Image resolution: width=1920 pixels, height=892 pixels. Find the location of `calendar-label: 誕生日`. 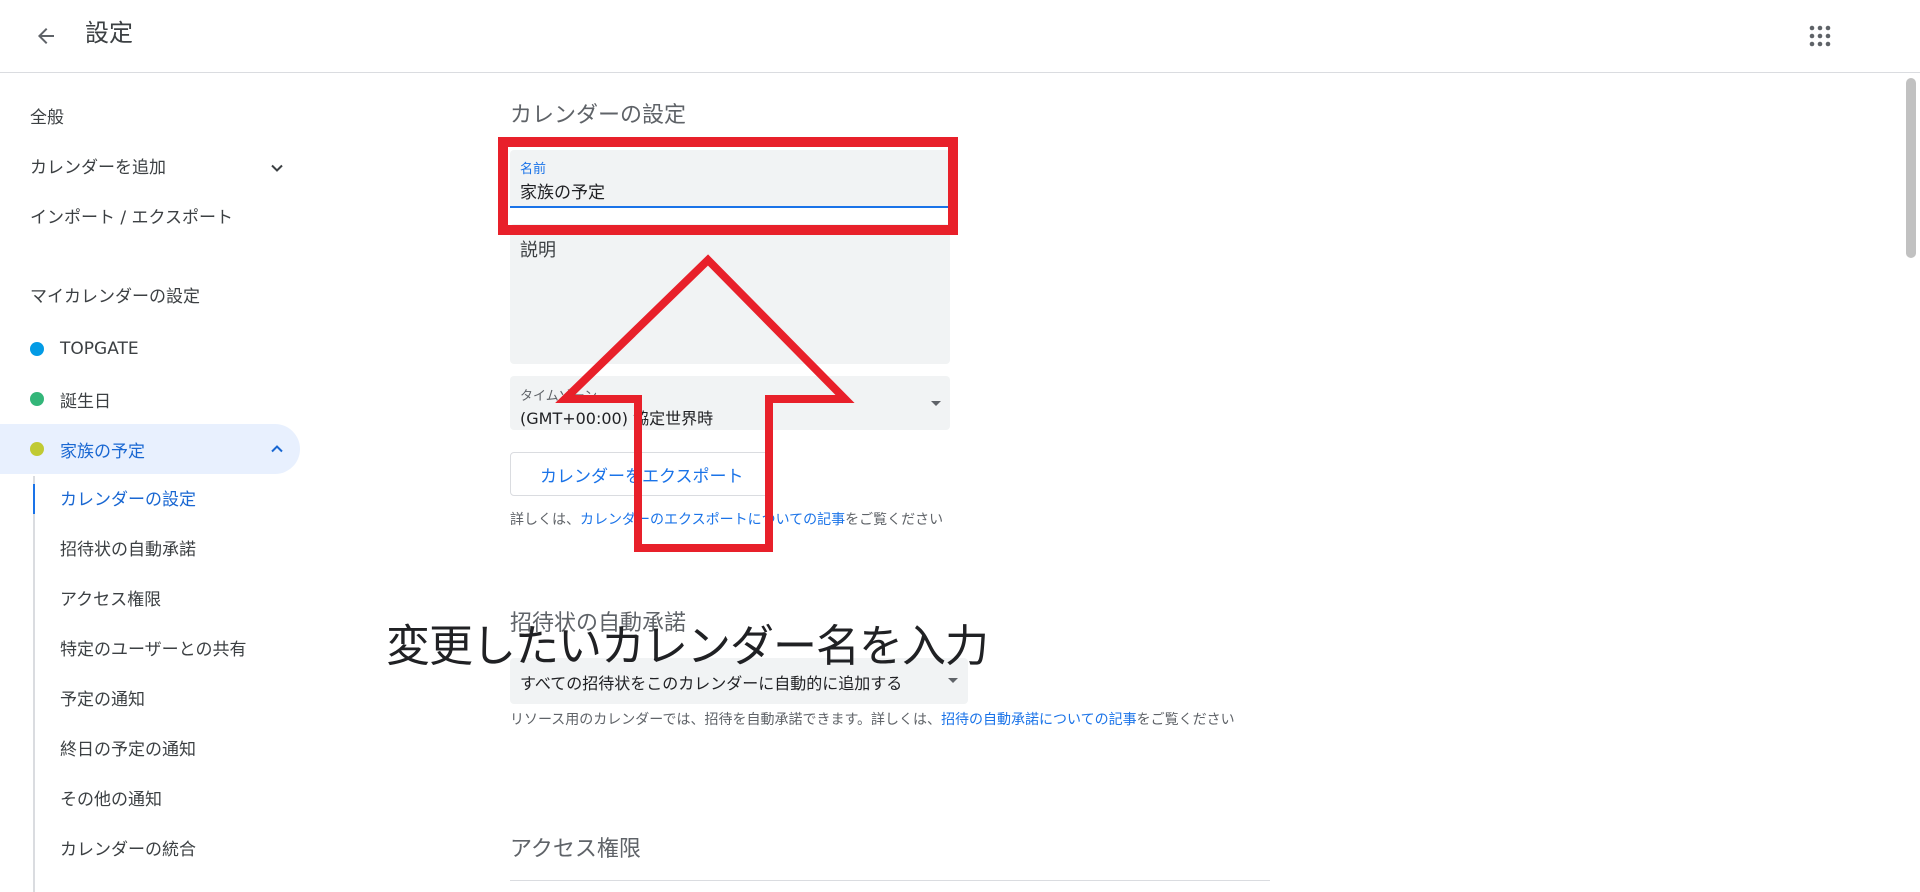

calendar-label: 誕生日 is located at coordinates (85, 401).